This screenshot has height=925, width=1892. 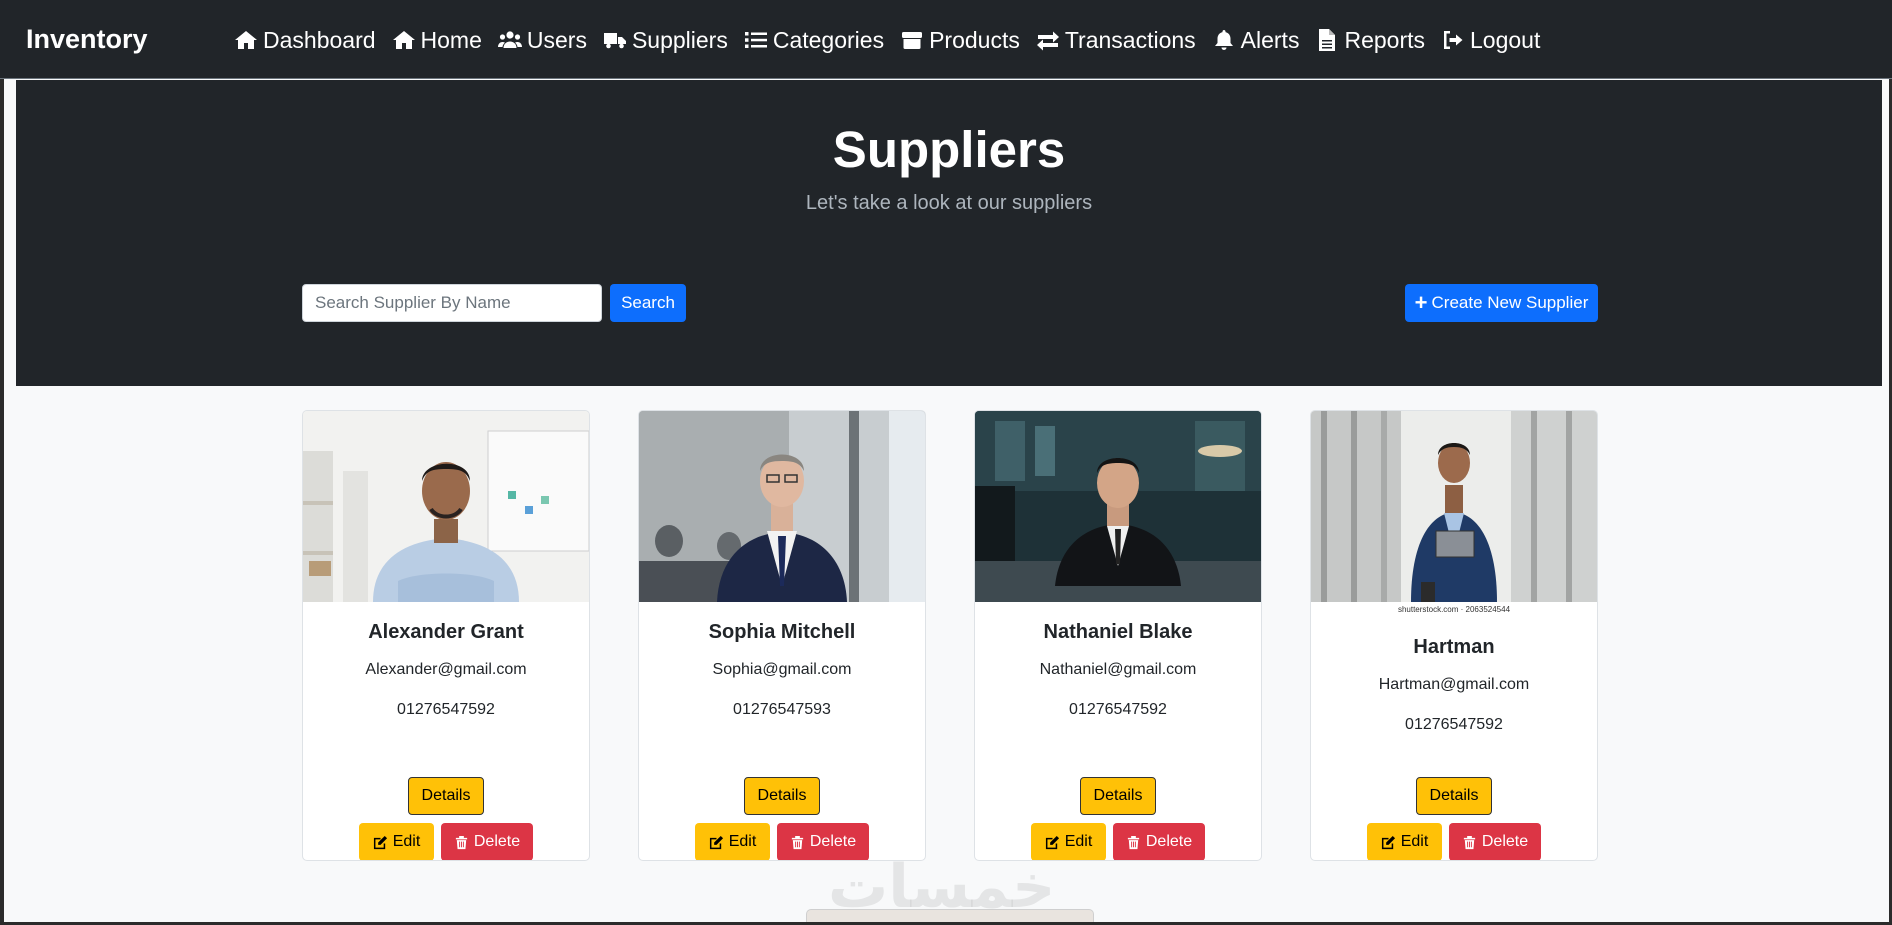 What do you see at coordinates (1454, 647) in the screenshot?
I see `supplier-name: Hartman` at bounding box center [1454, 647].